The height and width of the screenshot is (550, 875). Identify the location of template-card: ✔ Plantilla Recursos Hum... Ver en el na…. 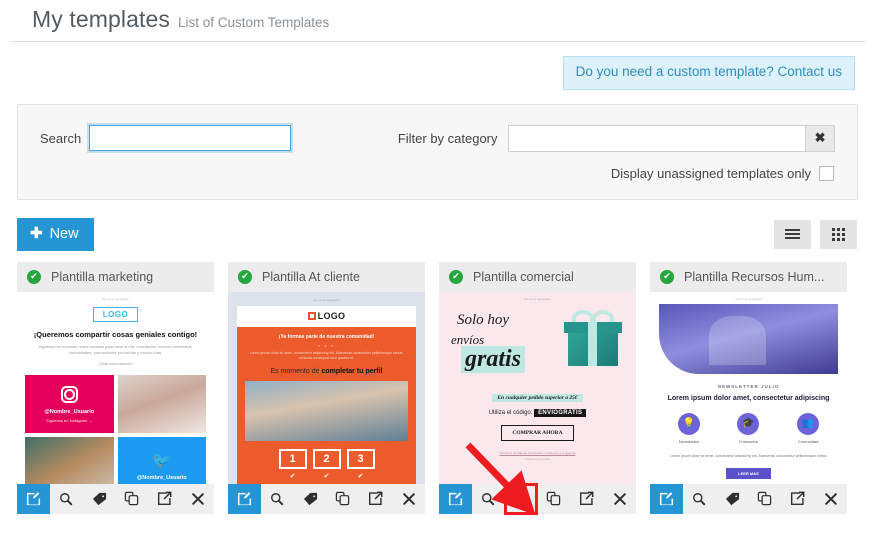
(748, 387).